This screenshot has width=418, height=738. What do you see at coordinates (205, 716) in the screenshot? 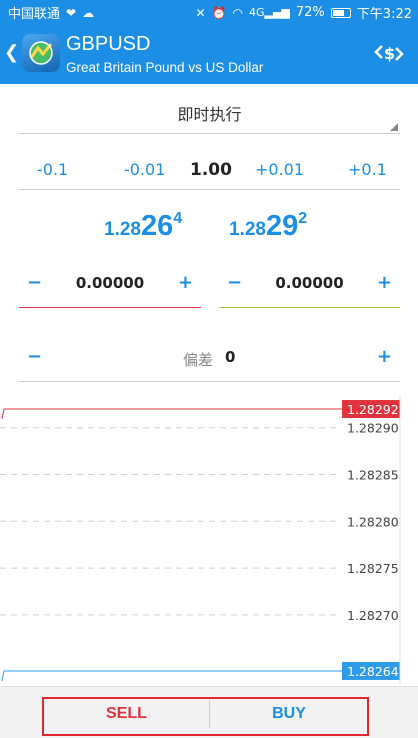
I see `action-highlight-box` at bounding box center [205, 716].